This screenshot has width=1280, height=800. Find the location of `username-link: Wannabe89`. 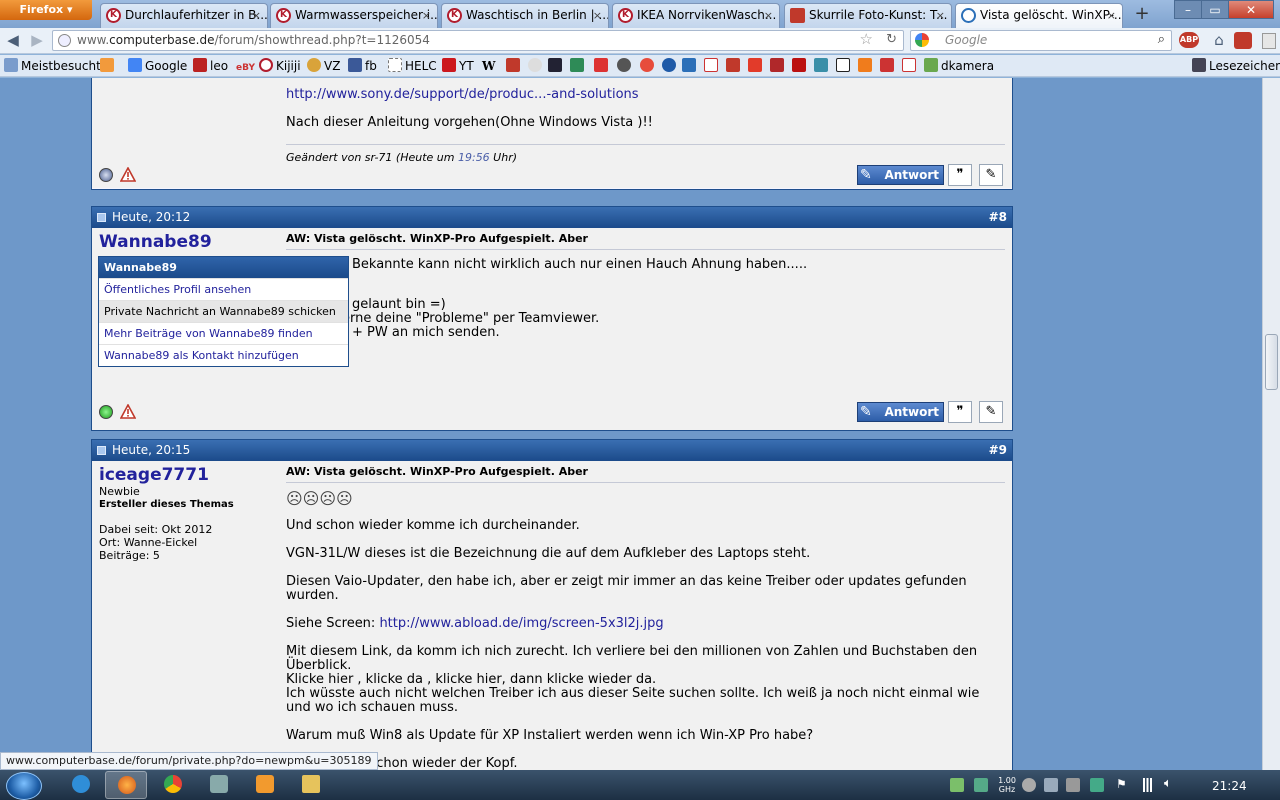

username-link: Wannabe89 is located at coordinates (187, 242).